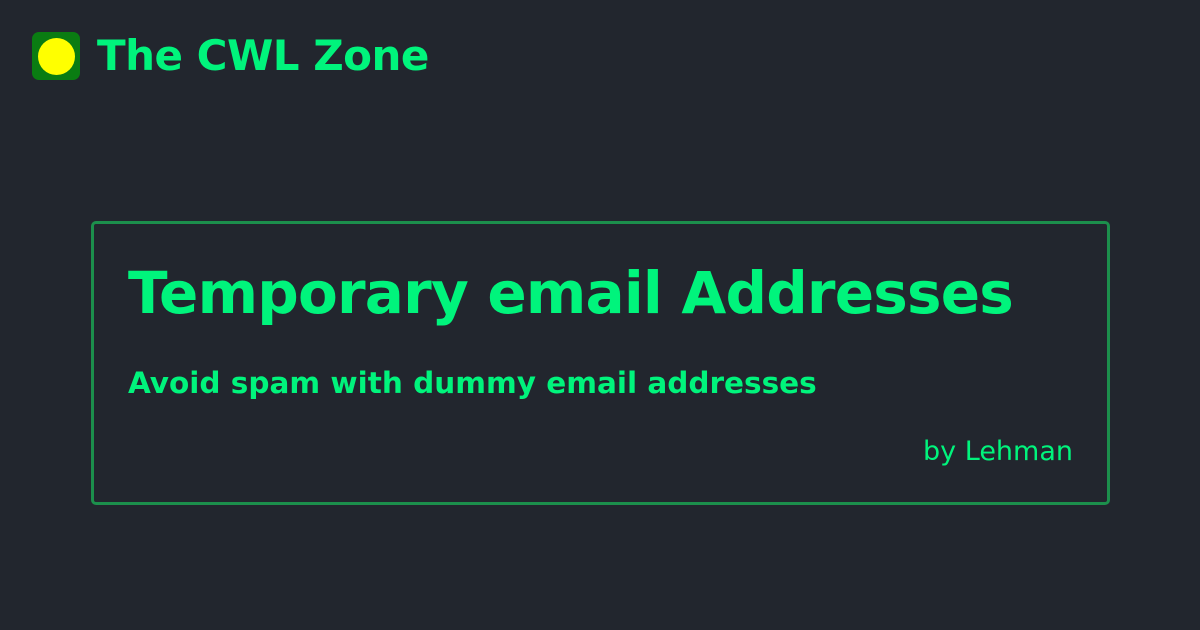 This screenshot has width=1200, height=630. I want to click on site-header: The CWL Zone, so click(230, 56).